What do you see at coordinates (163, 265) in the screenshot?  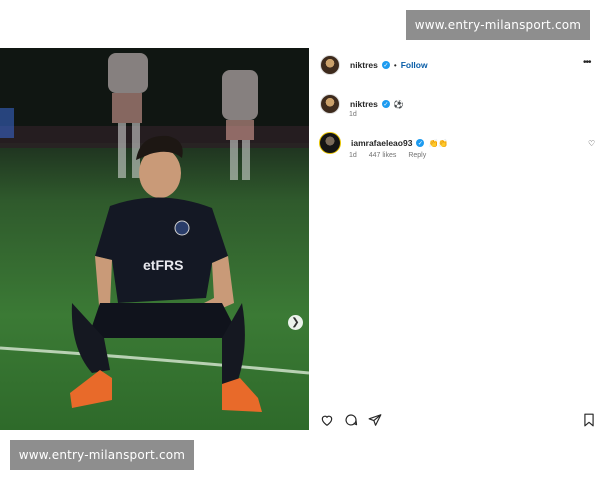 I see `jersey-sponsor-text: etFRS` at bounding box center [163, 265].